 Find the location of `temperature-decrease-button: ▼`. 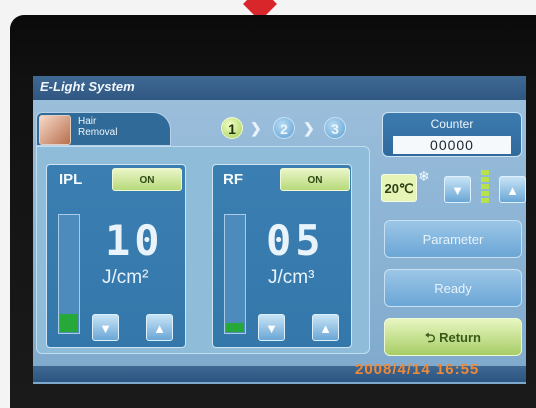

temperature-decrease-button: ▼ is located at coordinates (457, 189).